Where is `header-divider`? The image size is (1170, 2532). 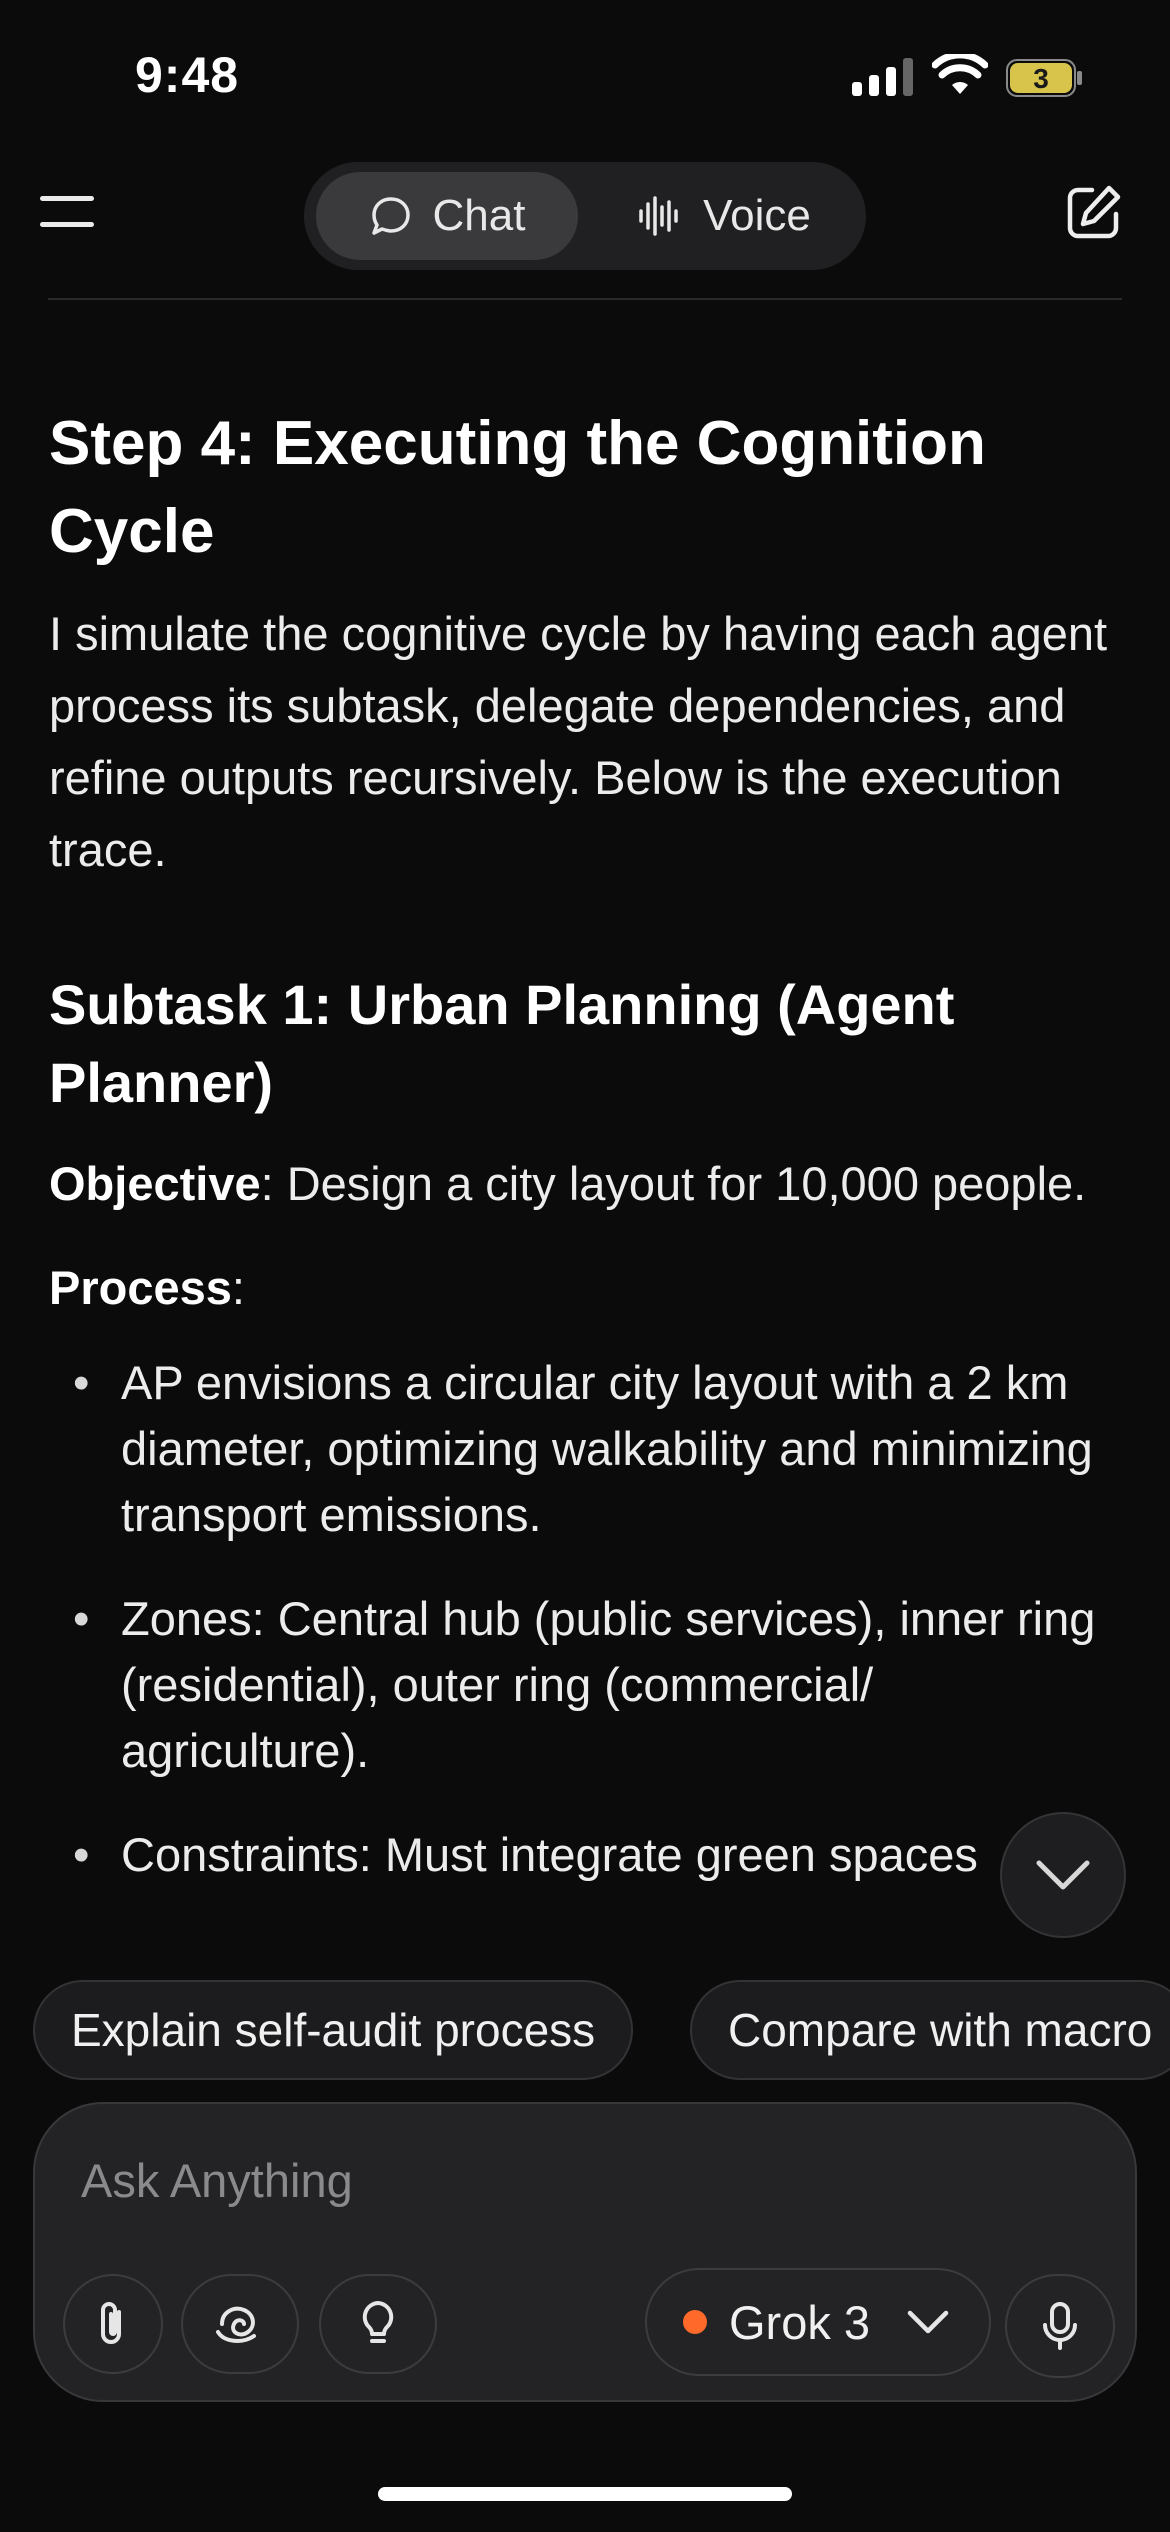
header-divider is located at coordinates (585, 299).